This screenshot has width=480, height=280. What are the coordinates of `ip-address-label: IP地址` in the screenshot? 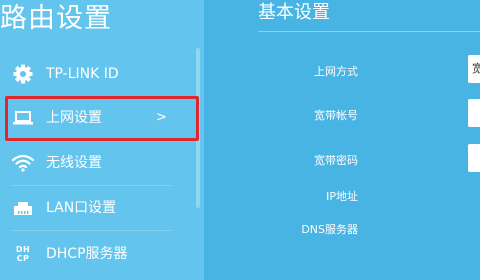 It's located at (342, 196).